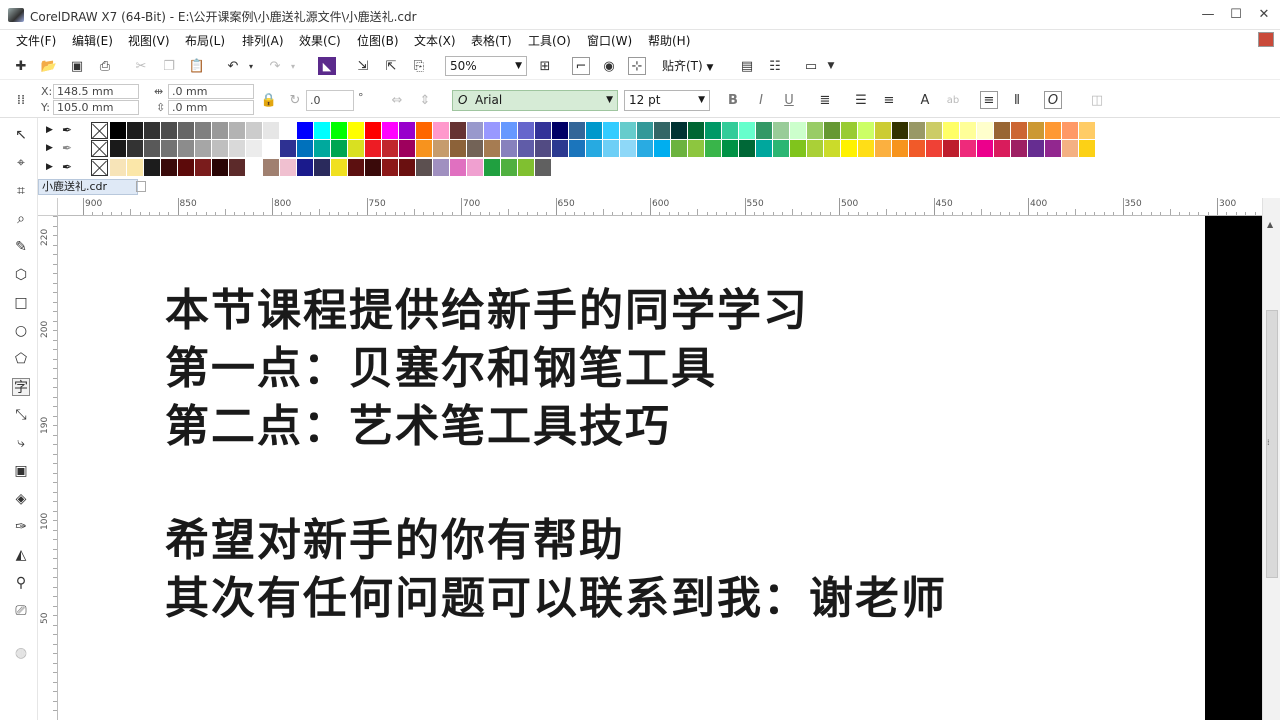 The height and width of the screenshot is (720, 1280). Describe the element at coordinates (831, 66) in the screenshot. I see `chevron-down-icon: ▼` at that location.